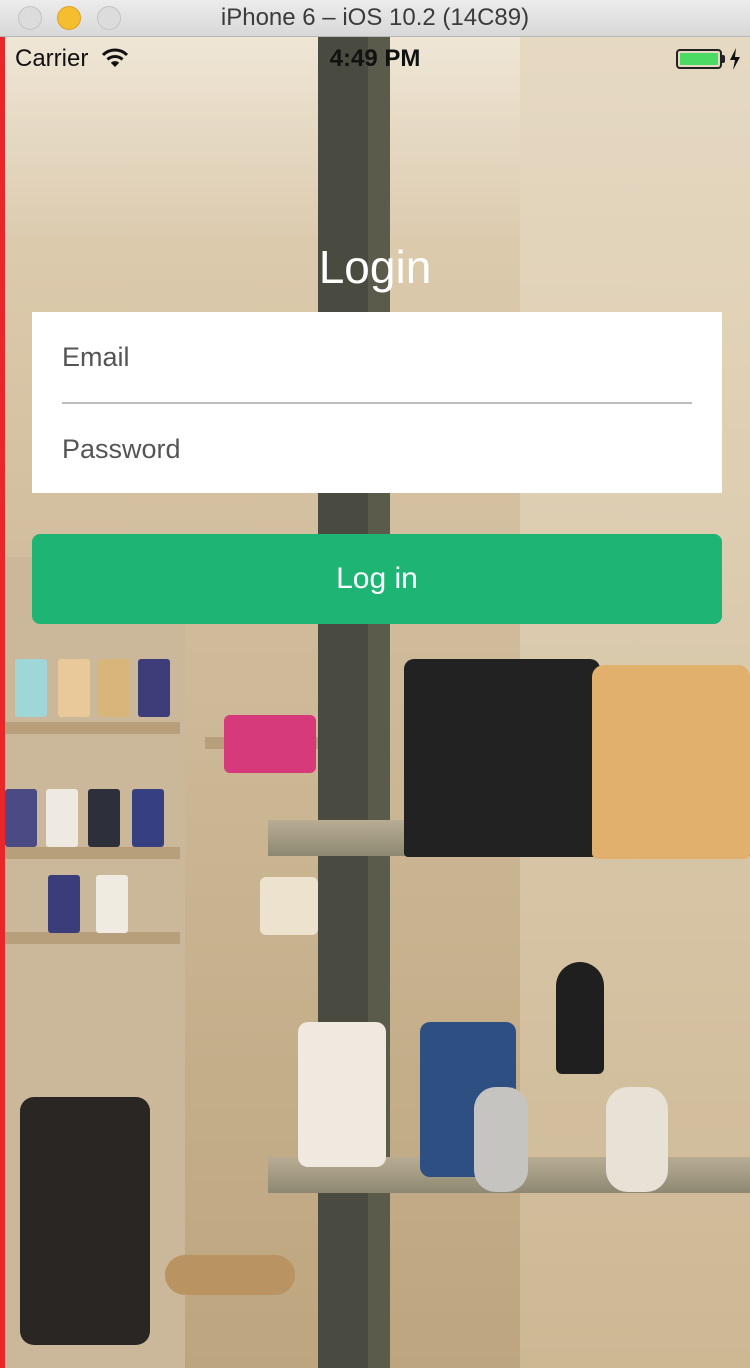  Describe the element at coordinates (375, 267) in the screenshot. I see `page-title: Login` at that location.